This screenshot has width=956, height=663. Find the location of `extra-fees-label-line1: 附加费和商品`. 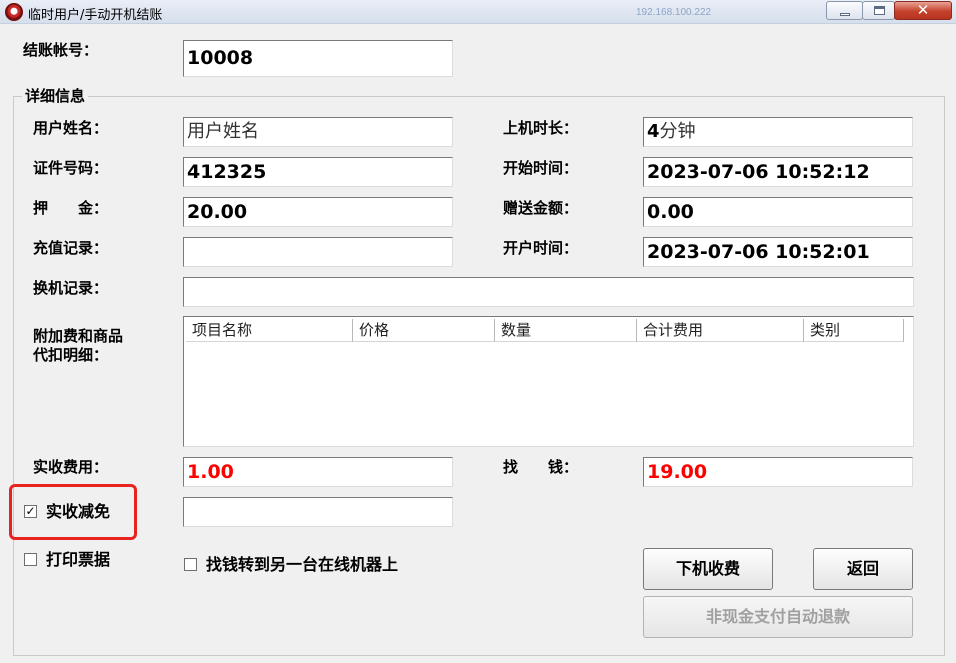

extra-fees-label-line1: 附加费和商品 is located at coordinates (78, 336).